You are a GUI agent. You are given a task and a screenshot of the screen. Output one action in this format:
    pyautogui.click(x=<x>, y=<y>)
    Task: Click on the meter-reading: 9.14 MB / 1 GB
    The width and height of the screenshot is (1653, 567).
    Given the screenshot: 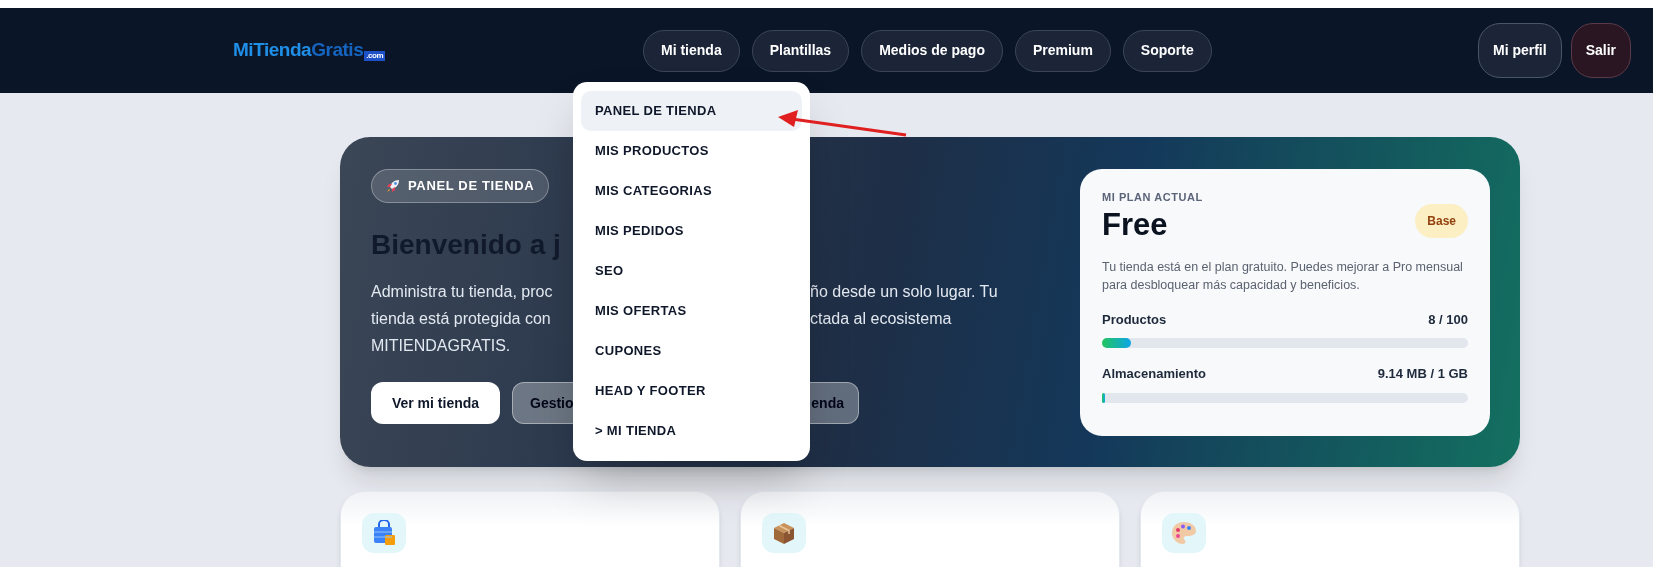 What is the action you would take?
    pyautogui.click(x=1422, y=374)
    